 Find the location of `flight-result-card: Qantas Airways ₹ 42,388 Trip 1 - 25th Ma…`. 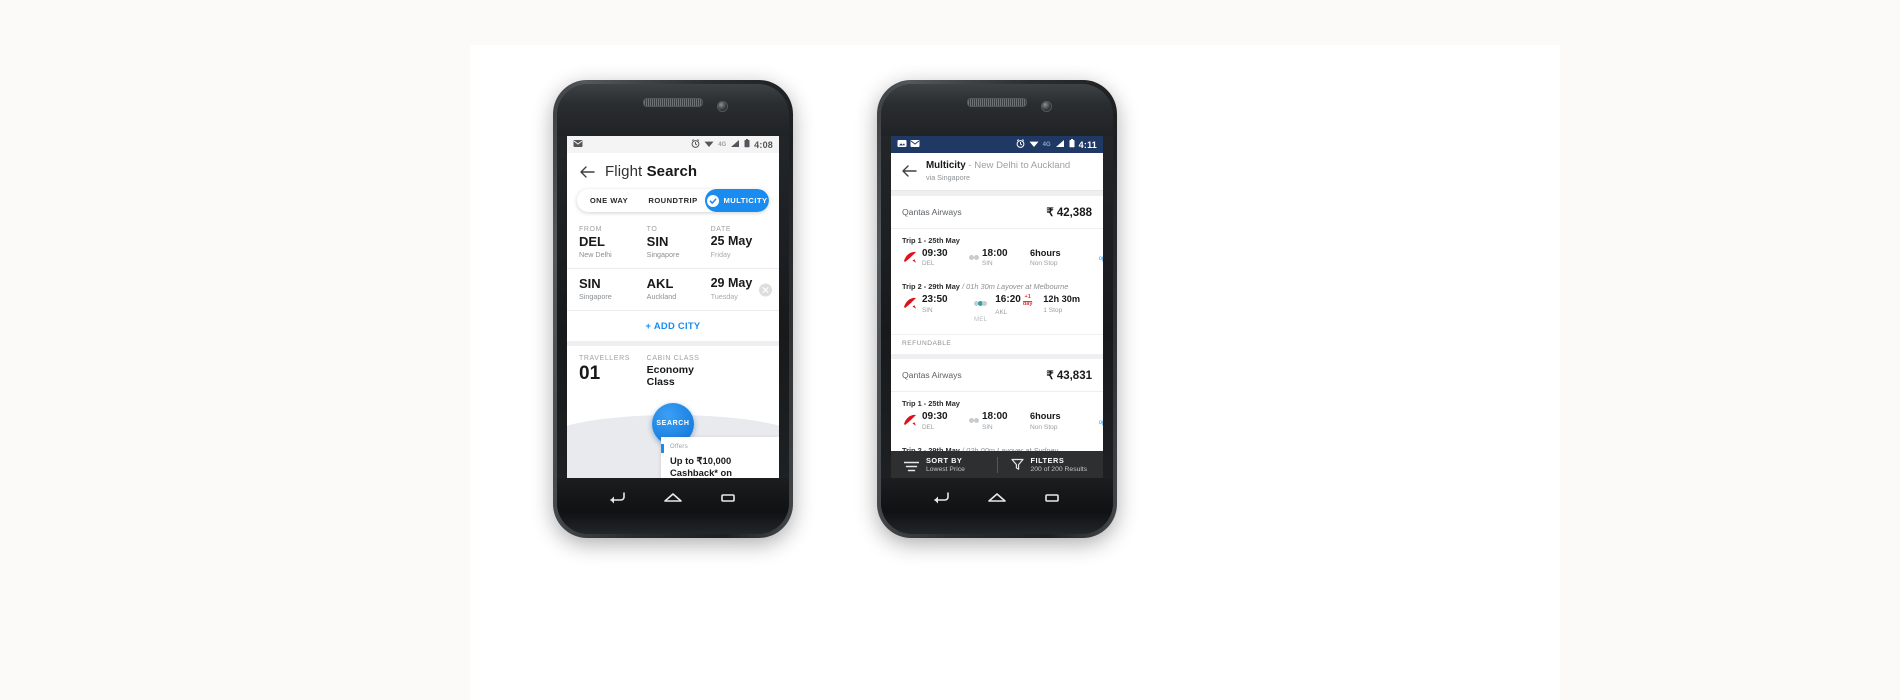

flight-result-card: Qantas Airways ₹ 42,388 Trip 1 - 25th Ma… is located at coordinates (997, 275).